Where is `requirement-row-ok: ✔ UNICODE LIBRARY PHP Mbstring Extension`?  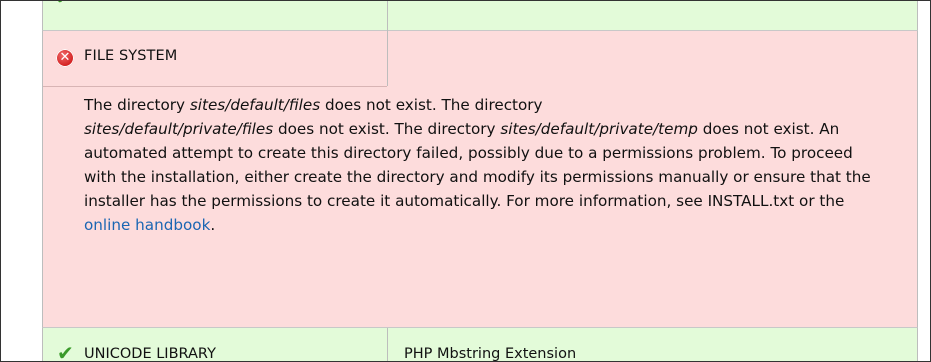 requirement-row-ok: ✔ UNICODE LIBRARY PHP Mbstring Extension is located at coordinates (480, 344).